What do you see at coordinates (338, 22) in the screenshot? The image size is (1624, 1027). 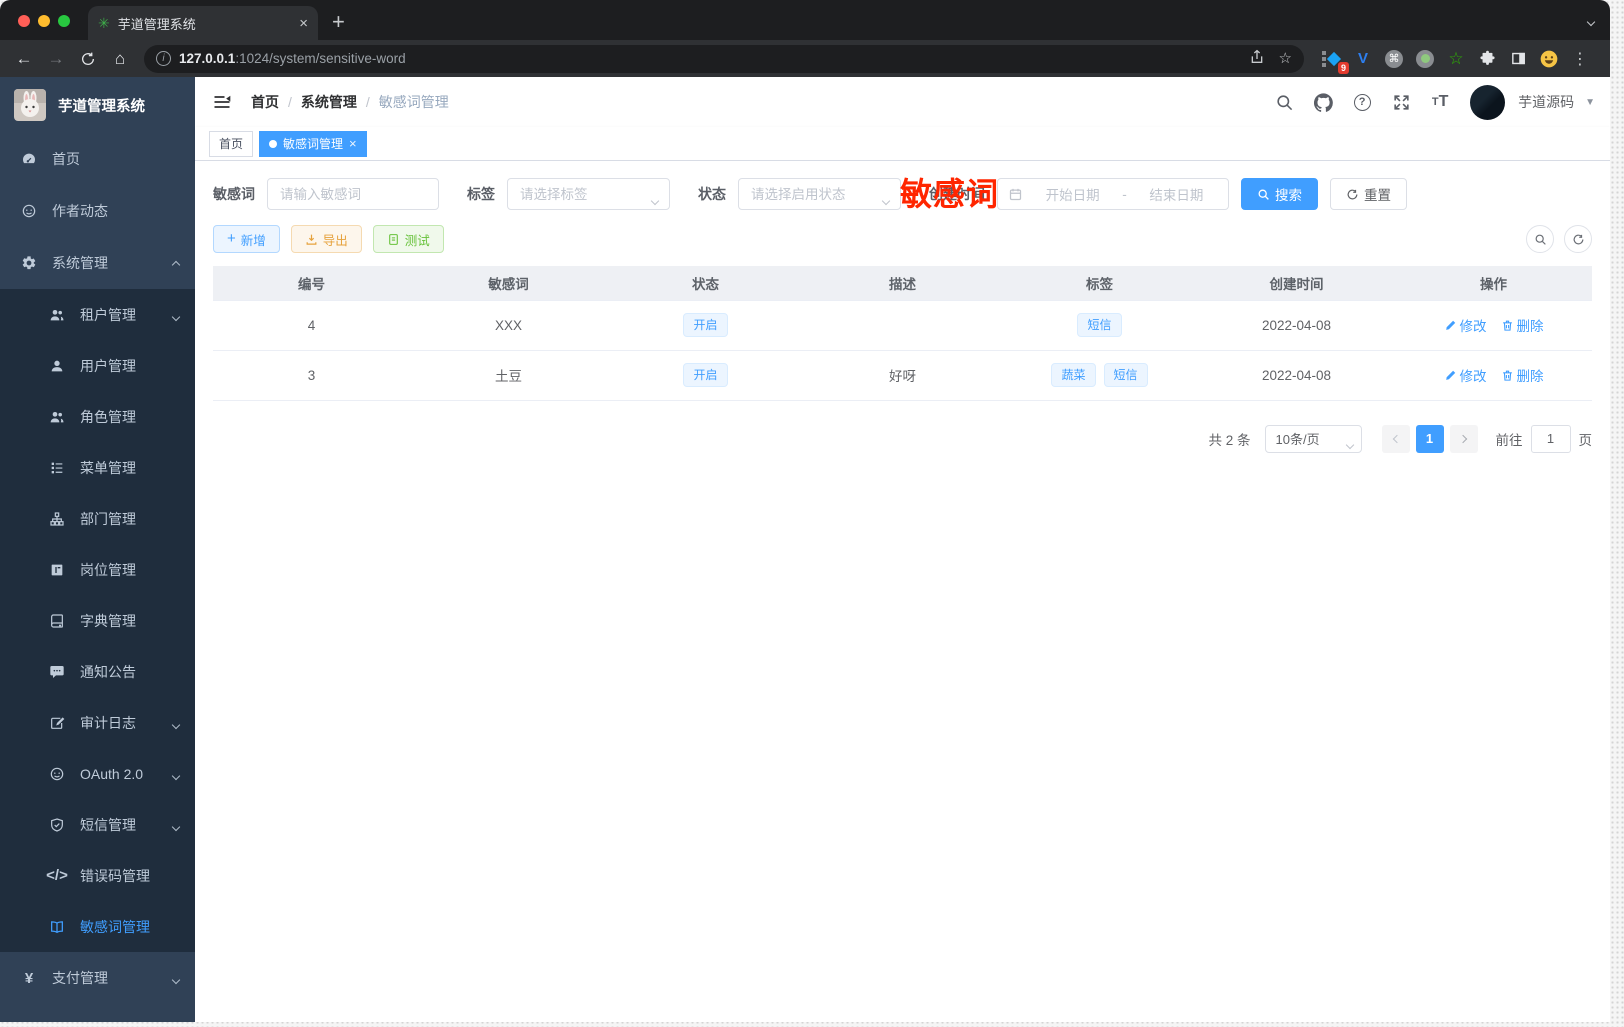 I see `new-tab-button: +` at bounding box center [338, 22].